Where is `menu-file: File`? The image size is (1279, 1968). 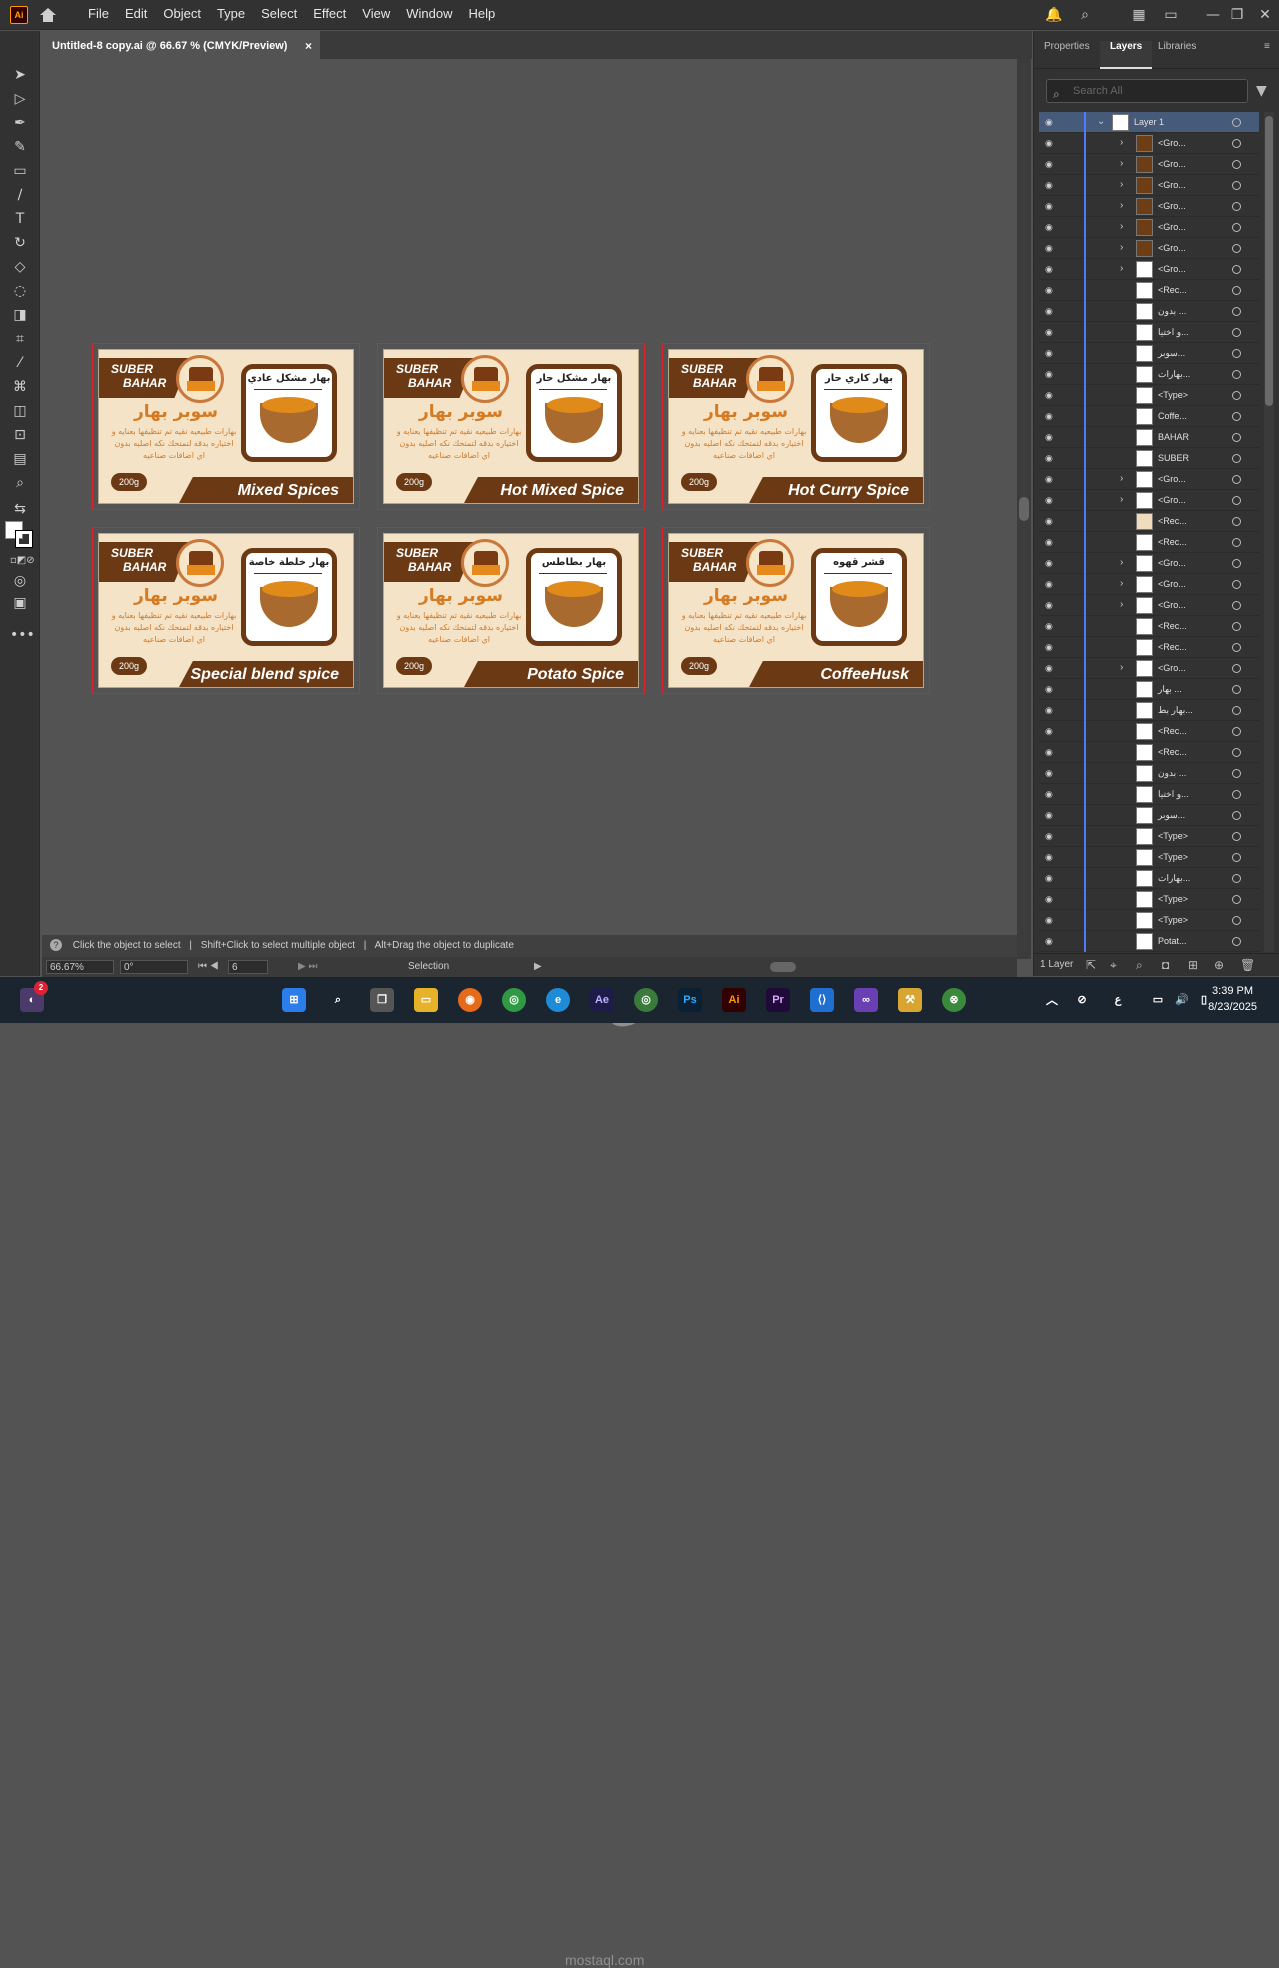
menu-file: File is located at coordinates (98, 15).